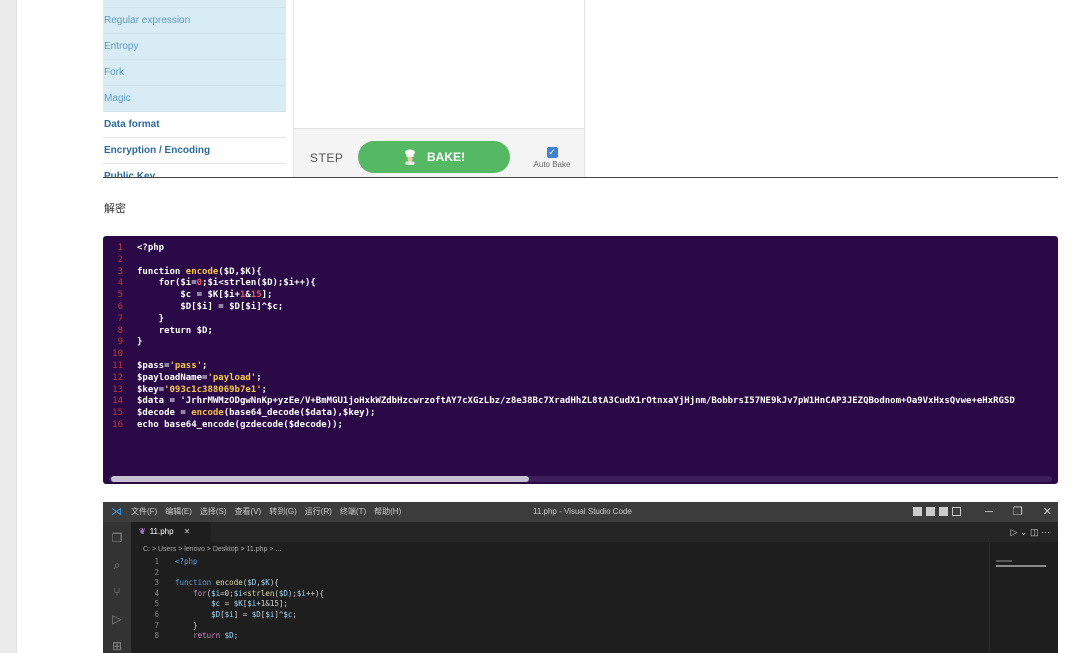  Describe the element at coordinates (1024, 532) in the screenshot. I see `chevron-down-icon: ⌄` at that location.